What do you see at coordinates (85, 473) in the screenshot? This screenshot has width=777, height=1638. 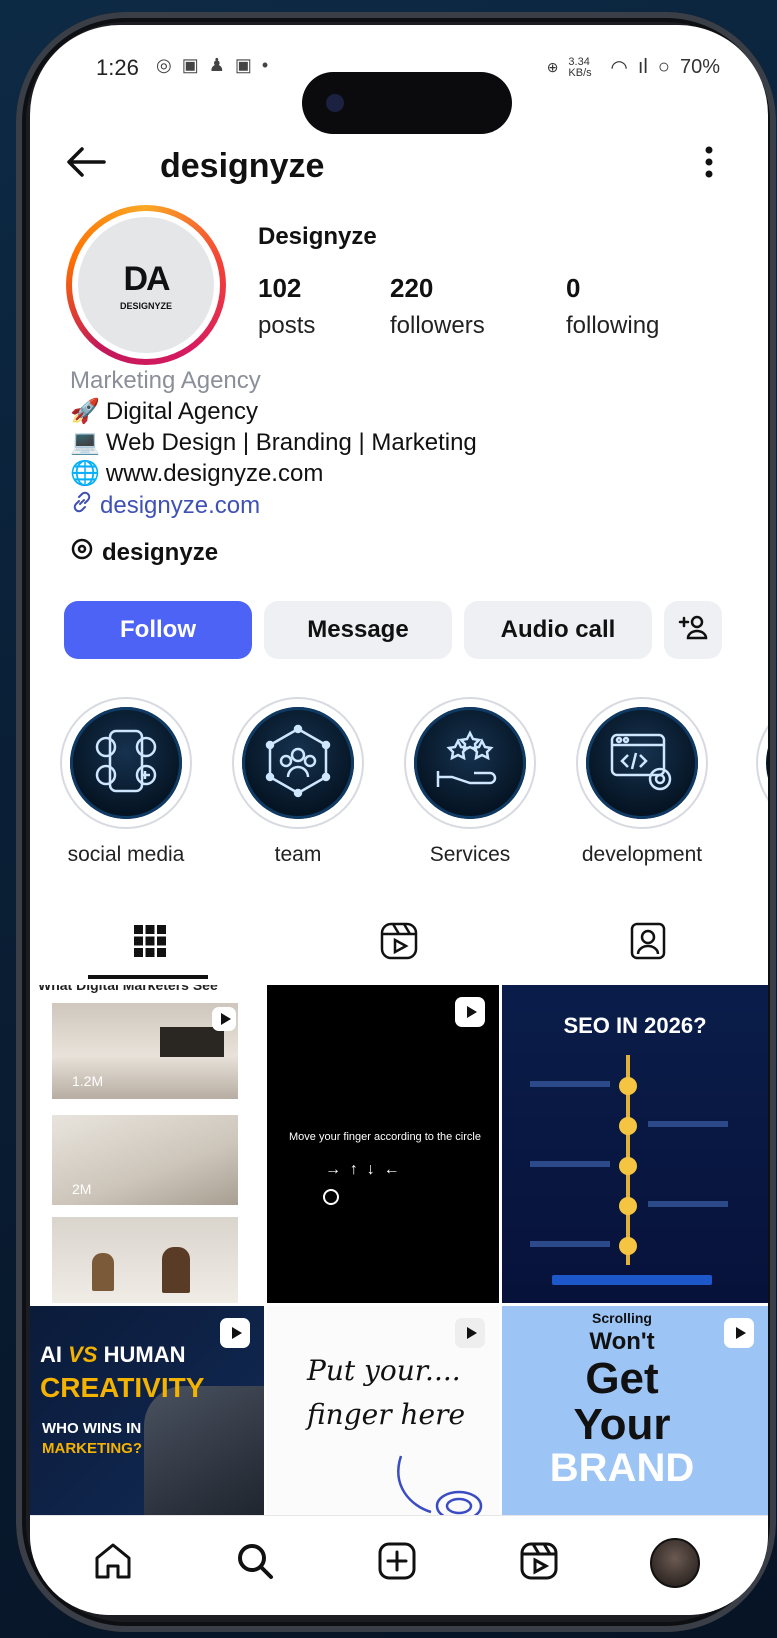 I see `globe-icon: 🌐` at bounding box center [85, 473].